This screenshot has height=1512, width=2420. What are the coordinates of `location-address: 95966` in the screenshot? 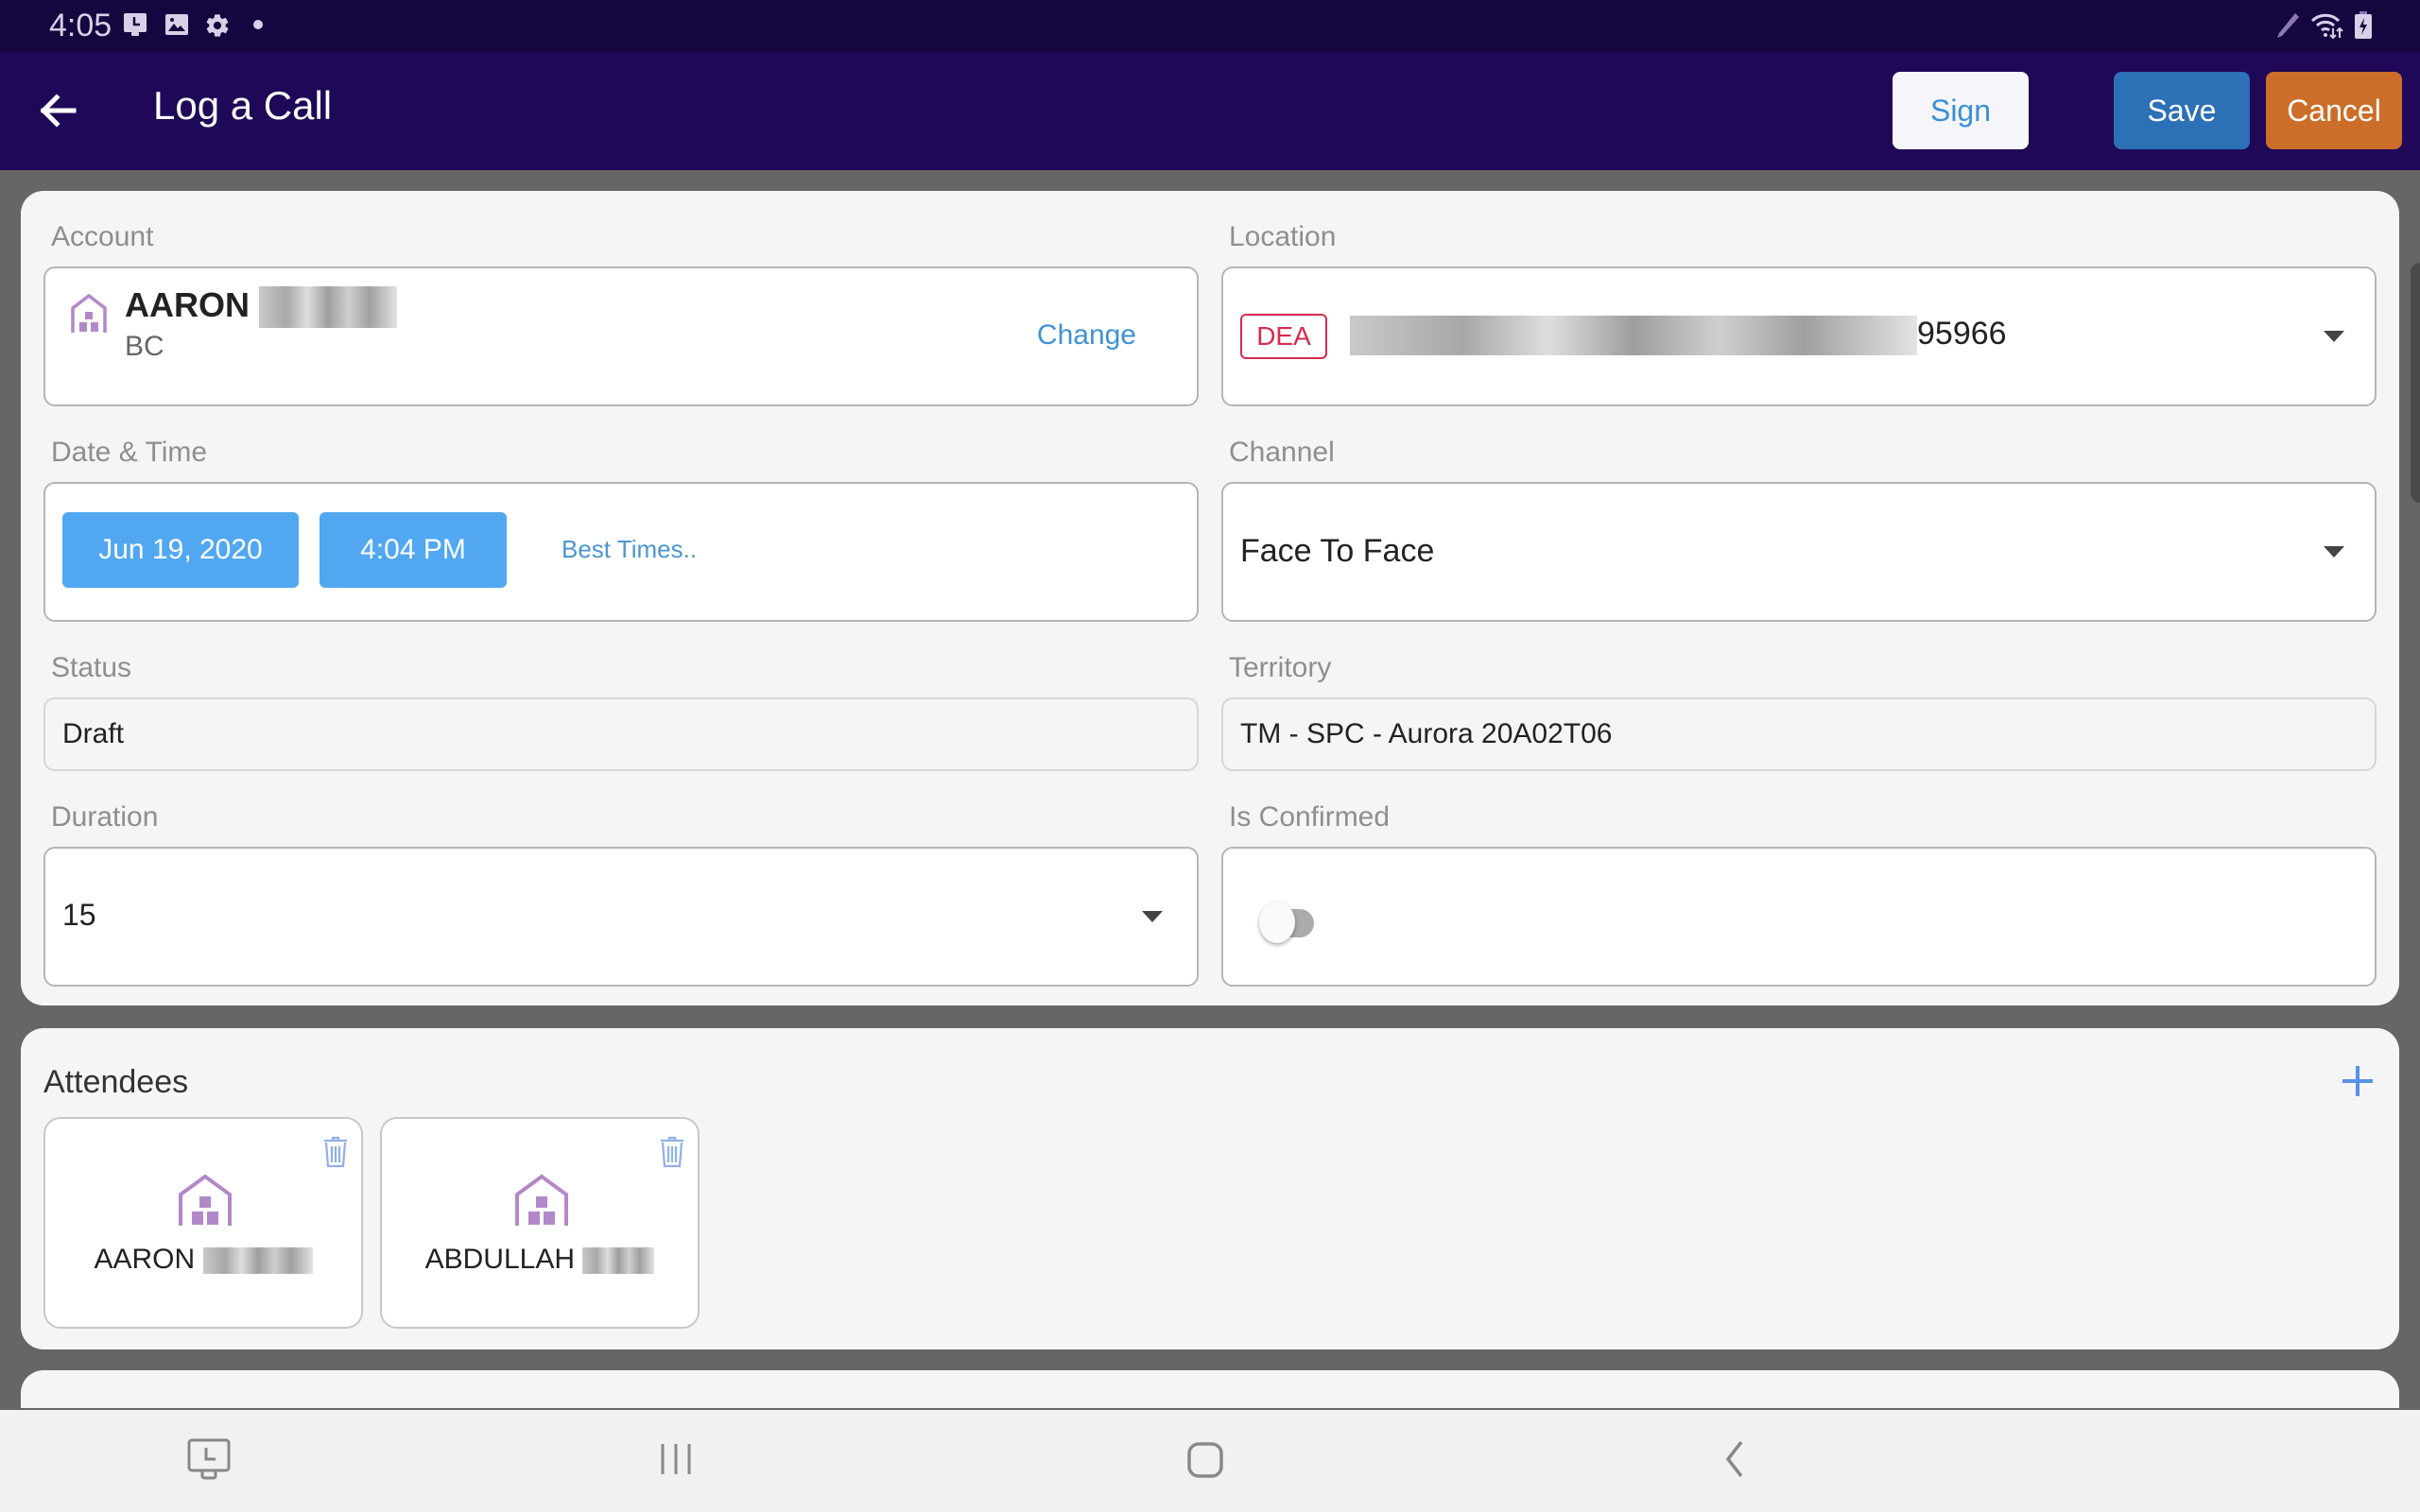 It's located at (1679, 336).